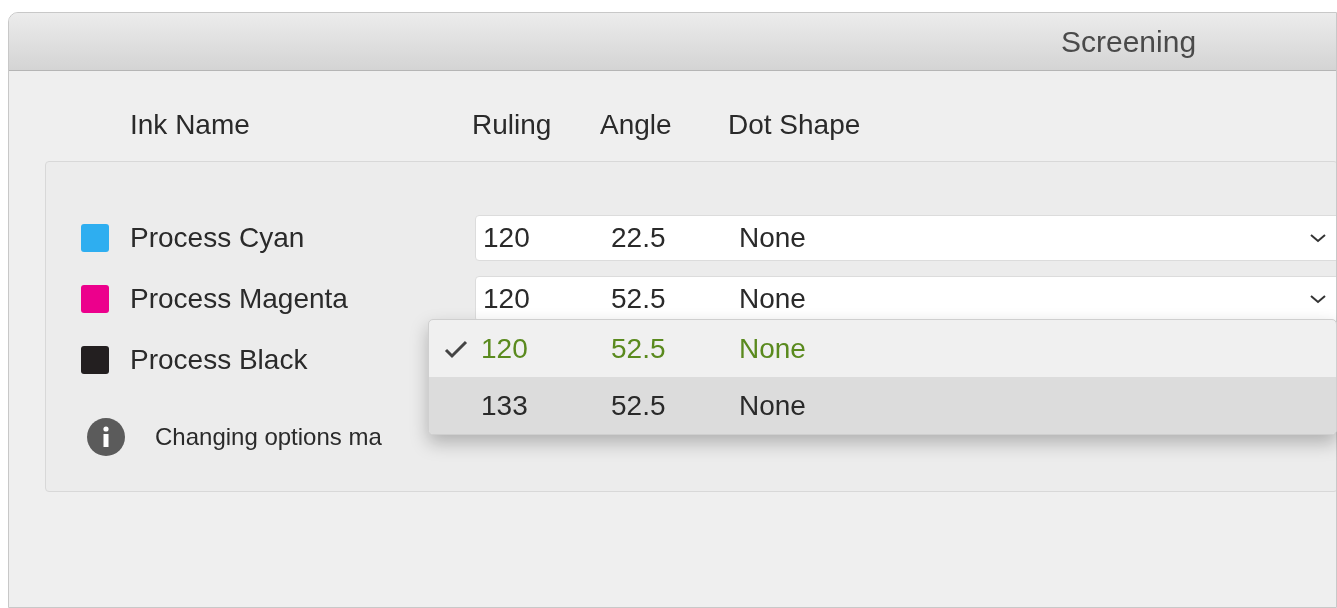  What do you see at coordinates (795, 125) in the screenshot?
I see `column-header: Dot Shape` at bounding box center [795, 125].